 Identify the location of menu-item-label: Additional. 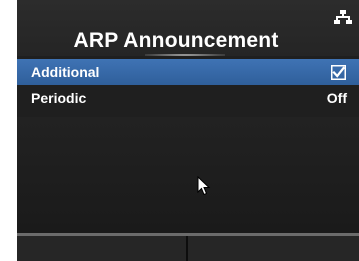
(65, 72).